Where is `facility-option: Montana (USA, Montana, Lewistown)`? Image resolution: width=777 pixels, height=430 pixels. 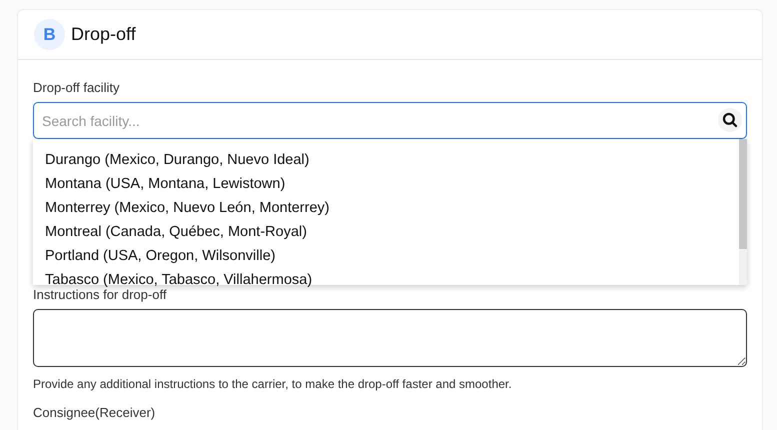
facility-option: Montana (USA, Montana, Lewistown) is located at coordinates (386, 184).